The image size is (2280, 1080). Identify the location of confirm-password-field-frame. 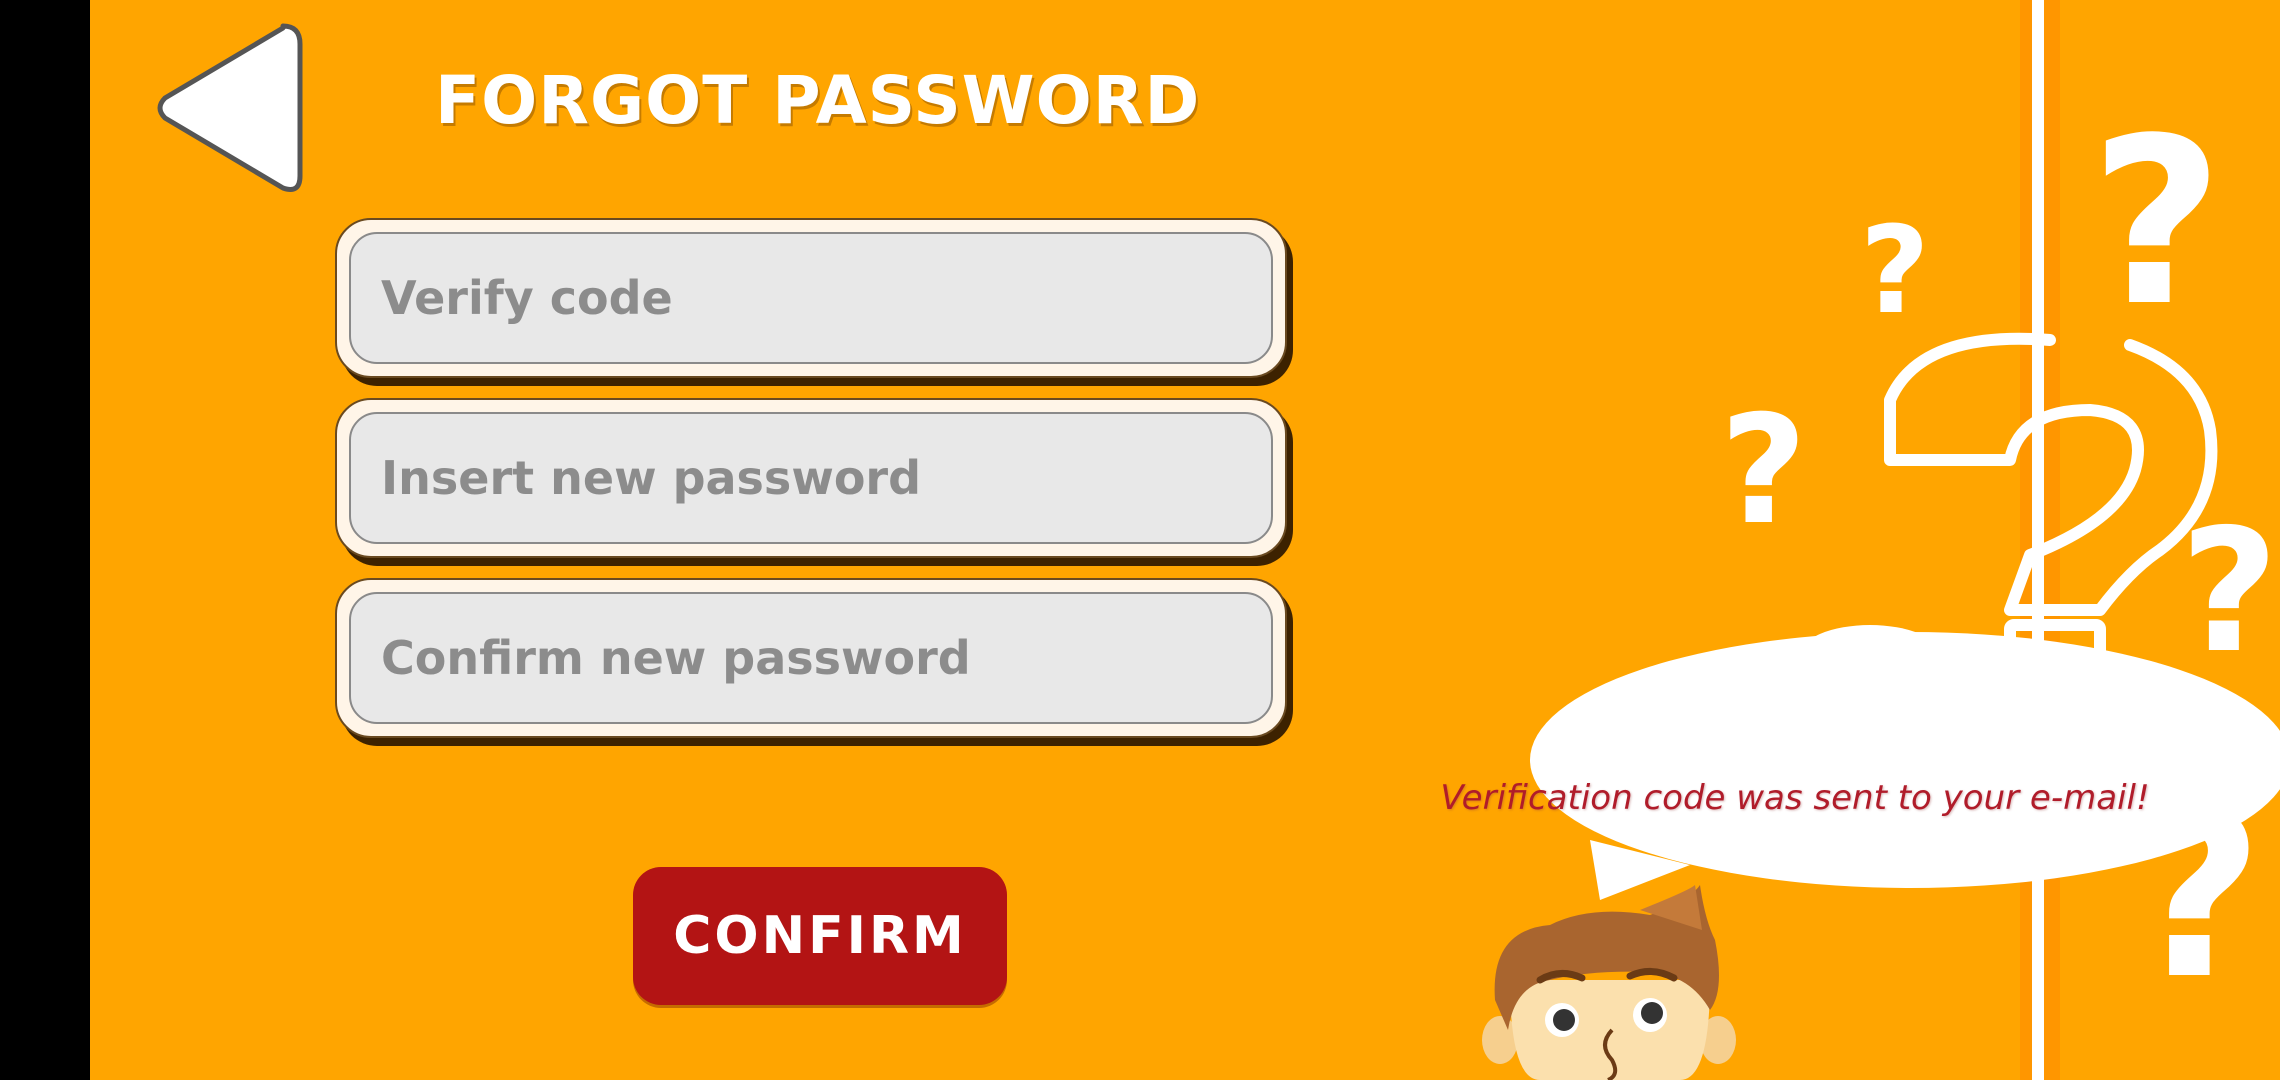
(811, 658).